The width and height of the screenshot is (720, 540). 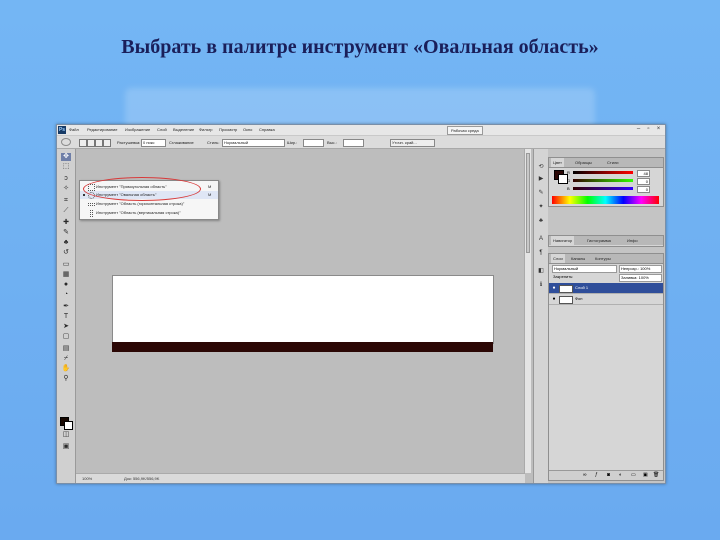 What do you see at coordinates (528, 203) in the screenshot?
I see `scrollbar-thumb` at bounding box center [528, 203].